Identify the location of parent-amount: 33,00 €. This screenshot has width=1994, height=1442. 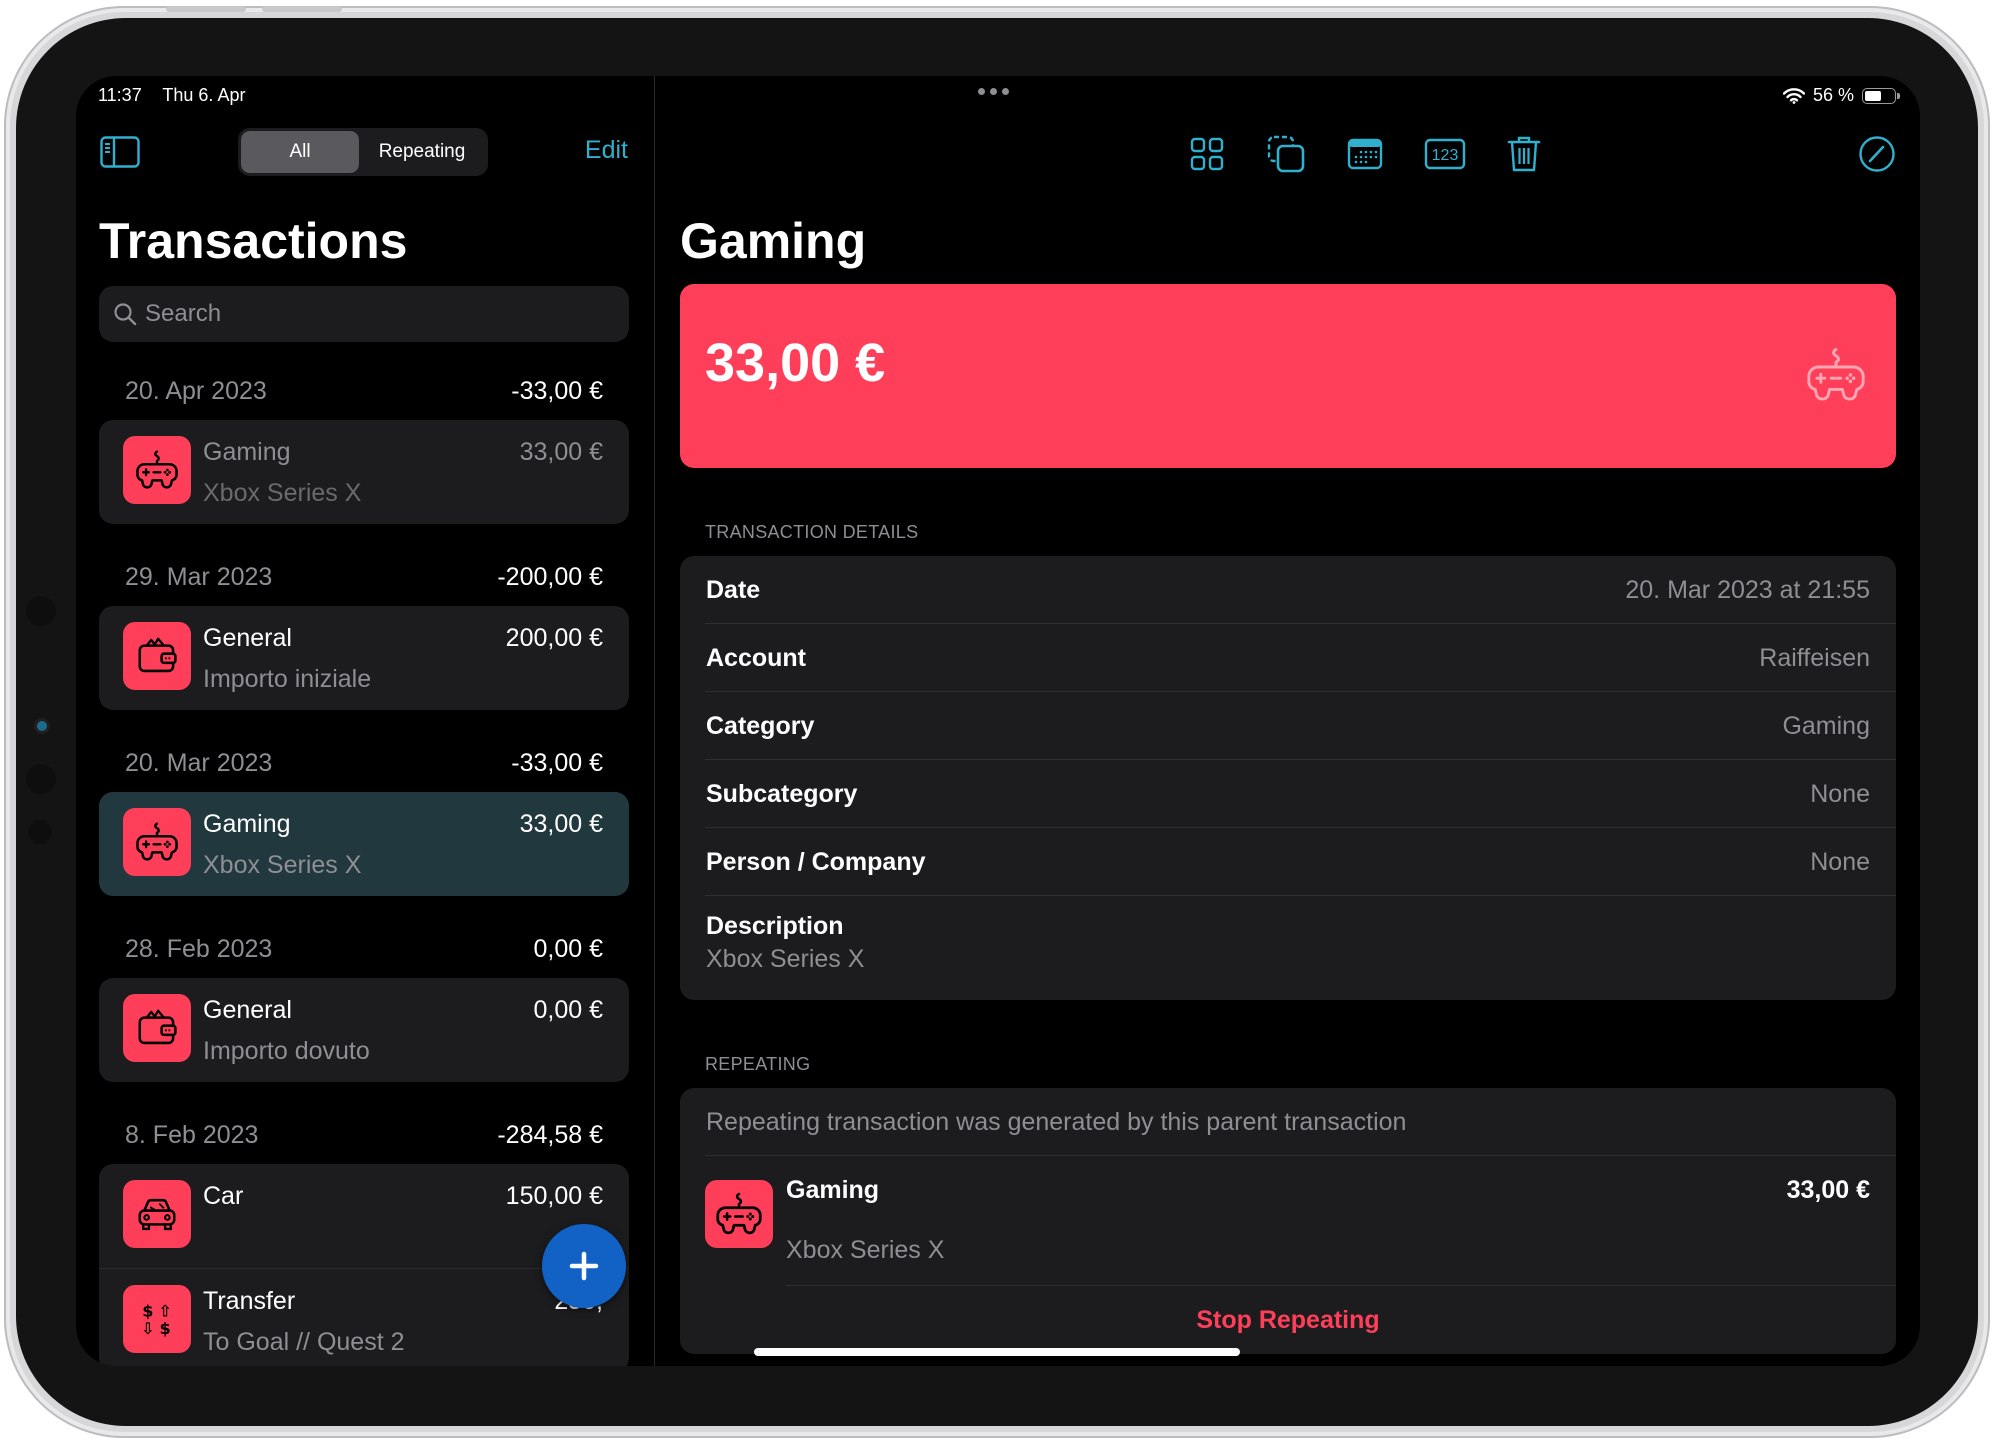
(1828, 1190).